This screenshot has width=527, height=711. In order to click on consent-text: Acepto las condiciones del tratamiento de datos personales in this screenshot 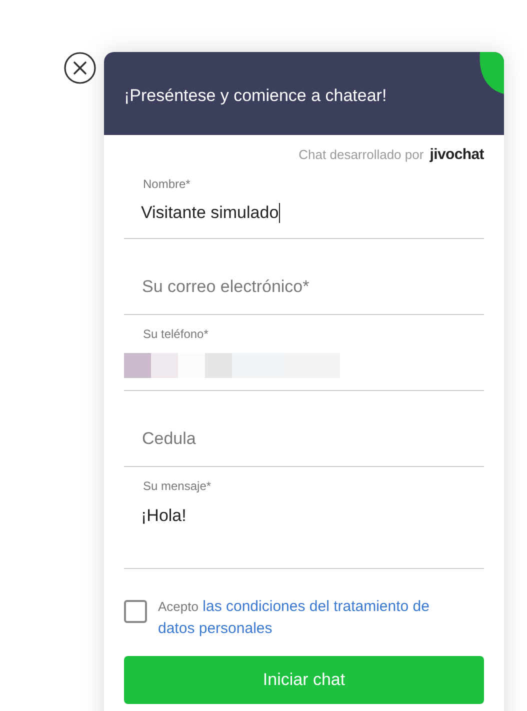, I will do `click(310, 618)`.